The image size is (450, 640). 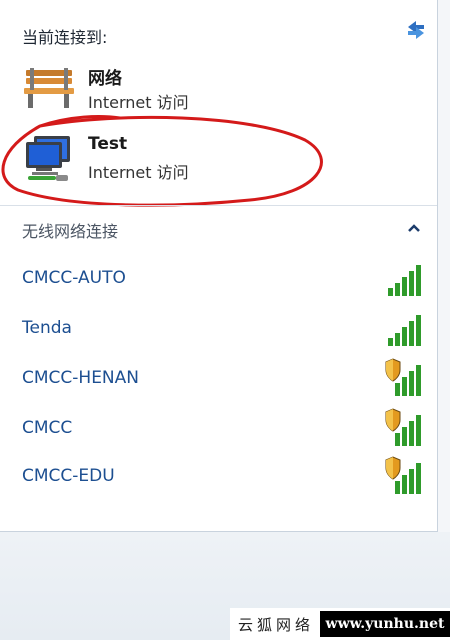 I want to click on wifi-network-name: CMCC-EDU, so click(x=68, y=476).